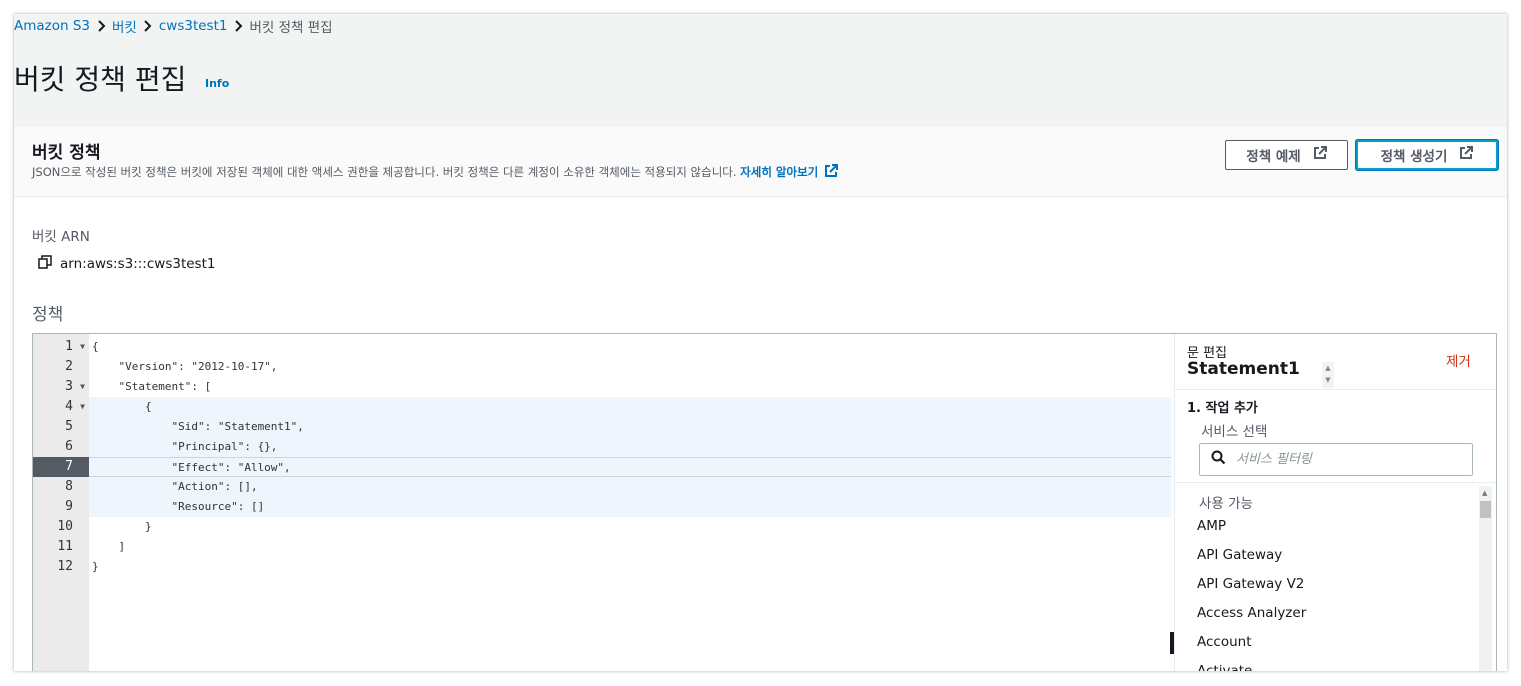  Describe the element at coordinates (1332, 646) in the screenshot. I see `service-item: Account` at that location.